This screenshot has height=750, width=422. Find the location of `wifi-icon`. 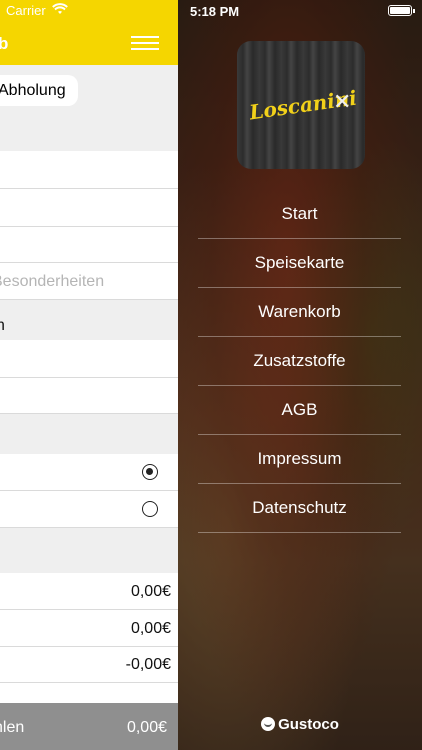

wifi-icon is located at coordinates (60, 10).